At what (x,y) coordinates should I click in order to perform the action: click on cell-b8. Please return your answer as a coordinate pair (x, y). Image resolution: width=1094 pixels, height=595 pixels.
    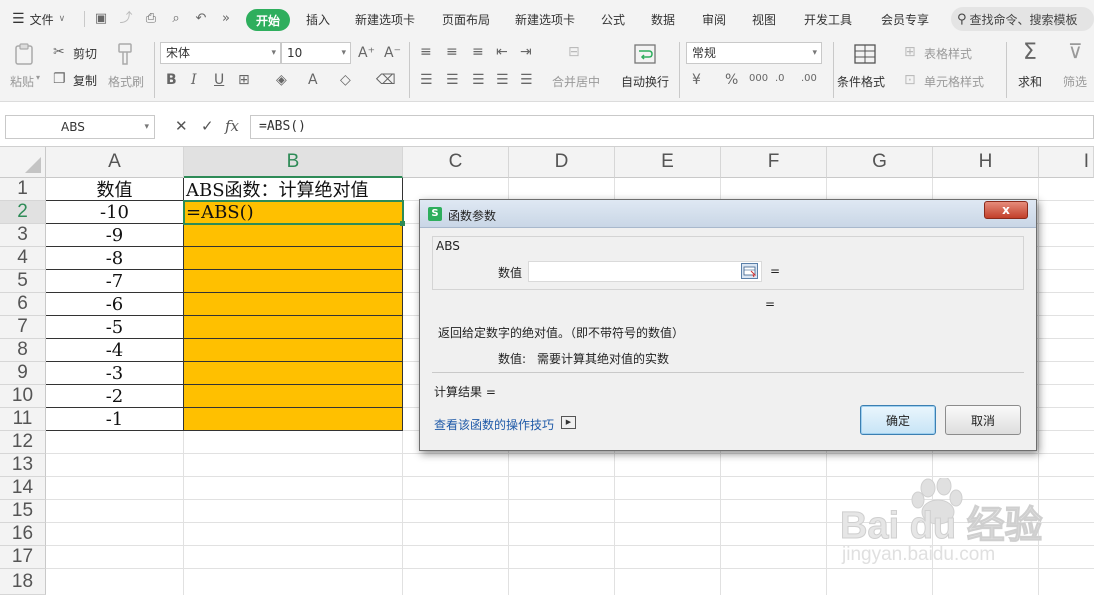
    Looking at the image, I should click on (293, 350).